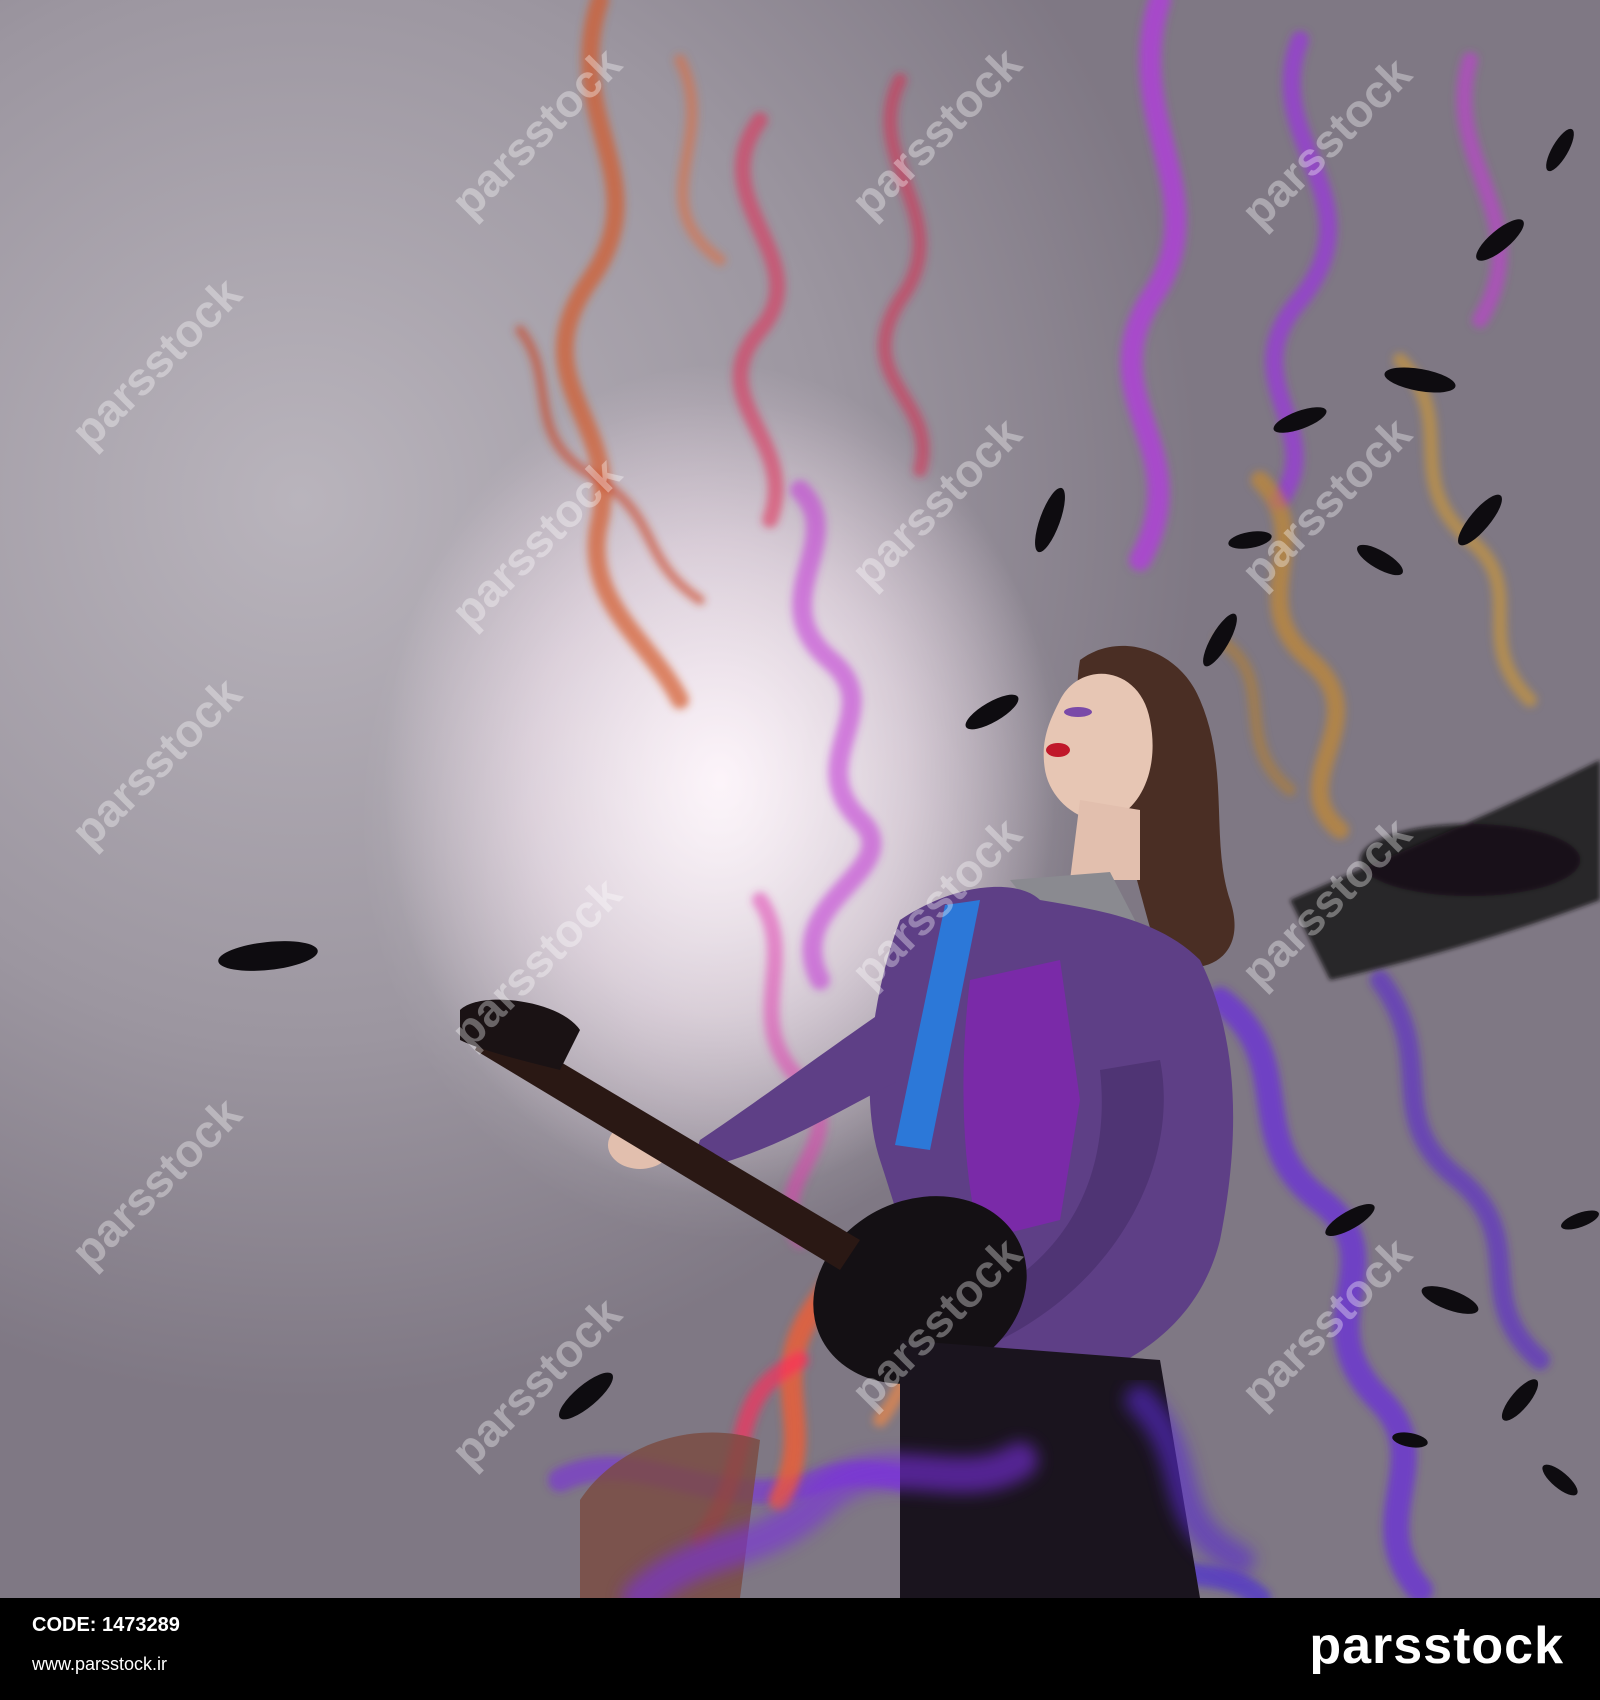 This screenshot has height=1700, width=1600. Describe the element at coordinates (1375, 596) in the screenshot. I see `gold-smoke` at that location.